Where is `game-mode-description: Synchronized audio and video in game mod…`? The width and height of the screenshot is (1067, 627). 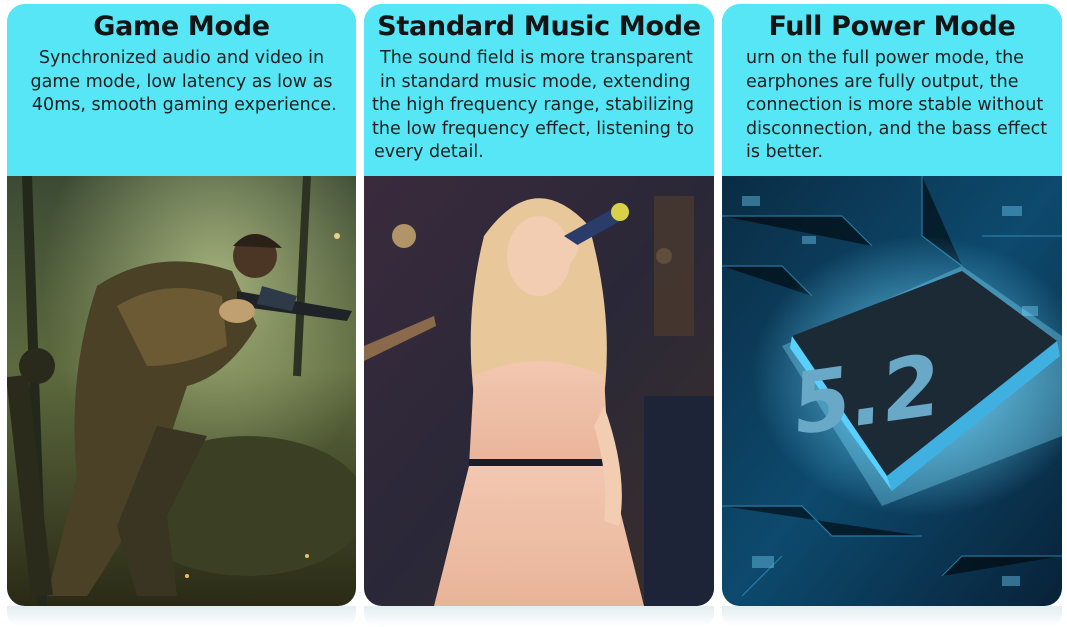
game-mode-description: Synchronized audio and video in game mod… is located at coordinates (181, 82).